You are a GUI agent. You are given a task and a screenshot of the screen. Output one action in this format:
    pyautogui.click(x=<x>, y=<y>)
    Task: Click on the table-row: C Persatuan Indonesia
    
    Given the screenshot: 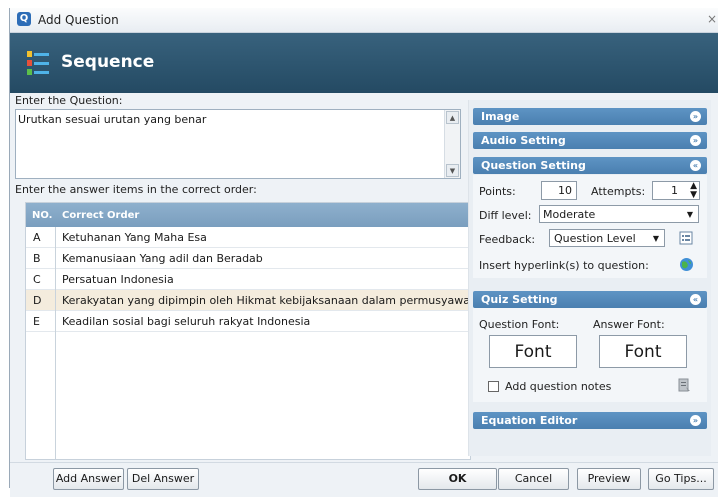 What is the action you would take?
    pyautogui.click(x=248, y=279)
    